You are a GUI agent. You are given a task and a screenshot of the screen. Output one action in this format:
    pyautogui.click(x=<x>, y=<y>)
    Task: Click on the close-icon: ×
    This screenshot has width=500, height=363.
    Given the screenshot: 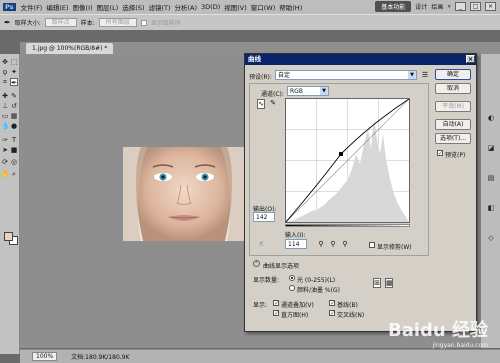 What is the action you would take?
    pyautogui.click(x=470, y=59)
    